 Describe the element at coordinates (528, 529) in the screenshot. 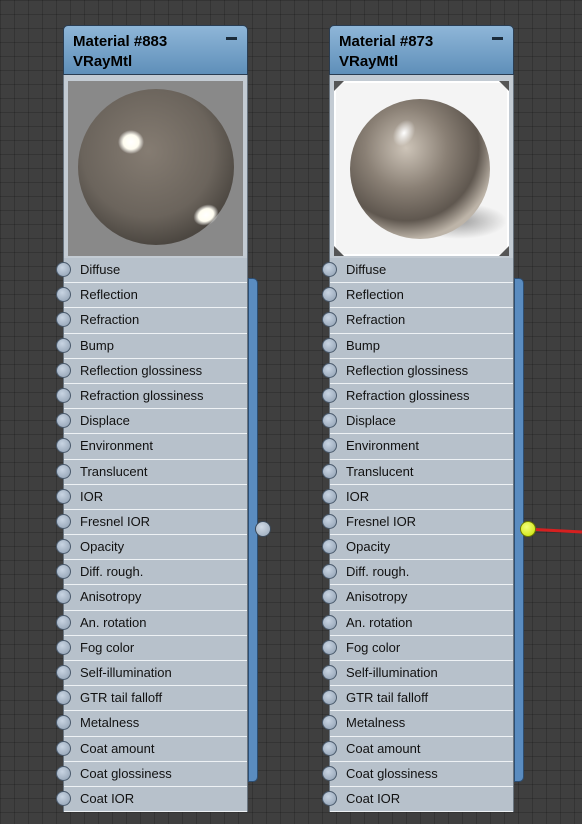

I see `output-socket-connected-icon` at that location.